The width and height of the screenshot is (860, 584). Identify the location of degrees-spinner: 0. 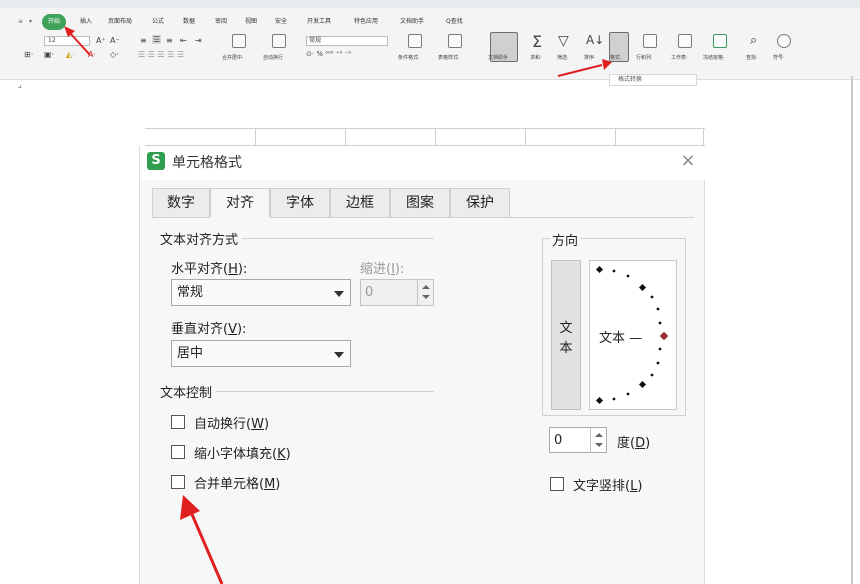
(578, 440).